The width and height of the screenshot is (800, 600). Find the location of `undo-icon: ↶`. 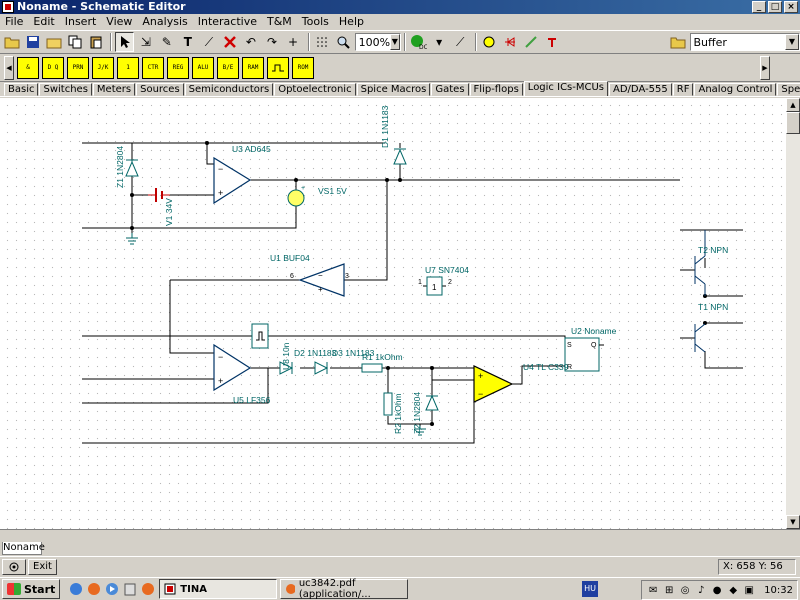

undo-icon: ↶ is located at coordinates (250, 42).